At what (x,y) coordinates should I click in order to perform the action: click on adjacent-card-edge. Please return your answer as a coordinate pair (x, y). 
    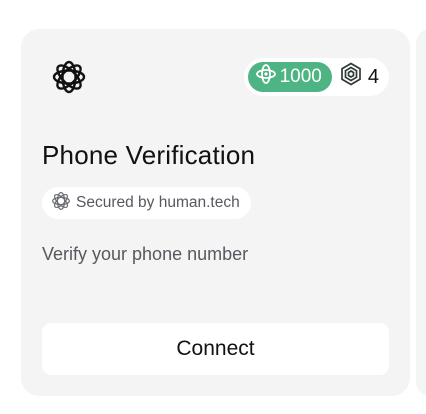
    Looking at the image, I should click on (421, 212).